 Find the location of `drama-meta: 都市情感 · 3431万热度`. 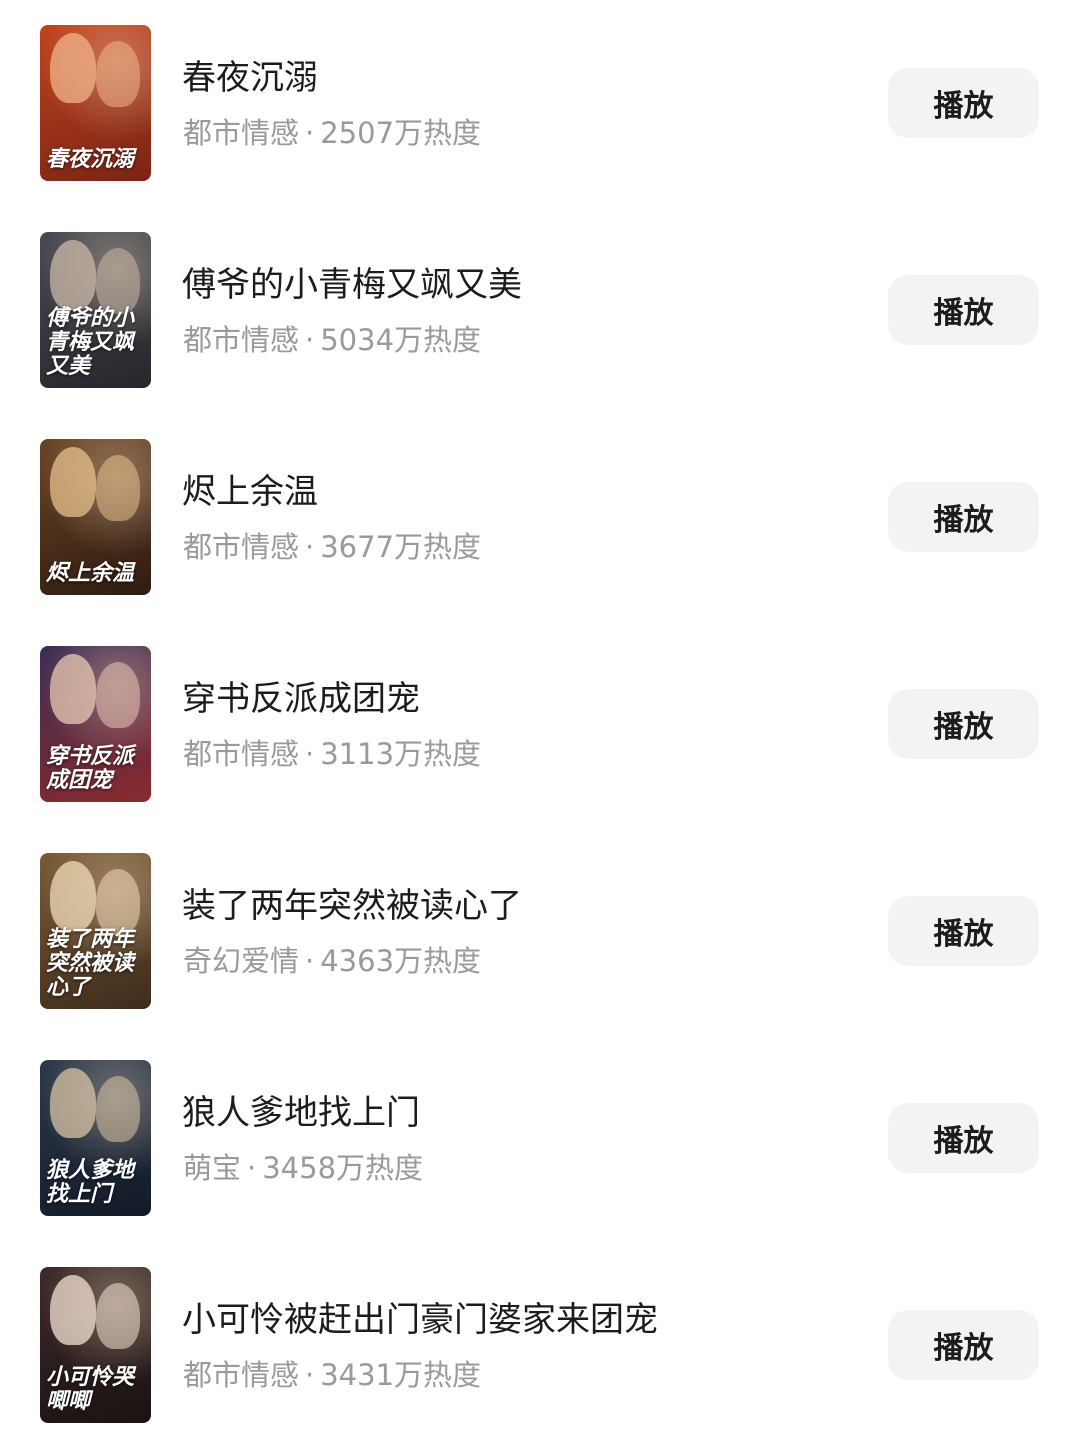

drama-meta: 都市情感 · 3431万热度 is located at coordinates (332, 1375).